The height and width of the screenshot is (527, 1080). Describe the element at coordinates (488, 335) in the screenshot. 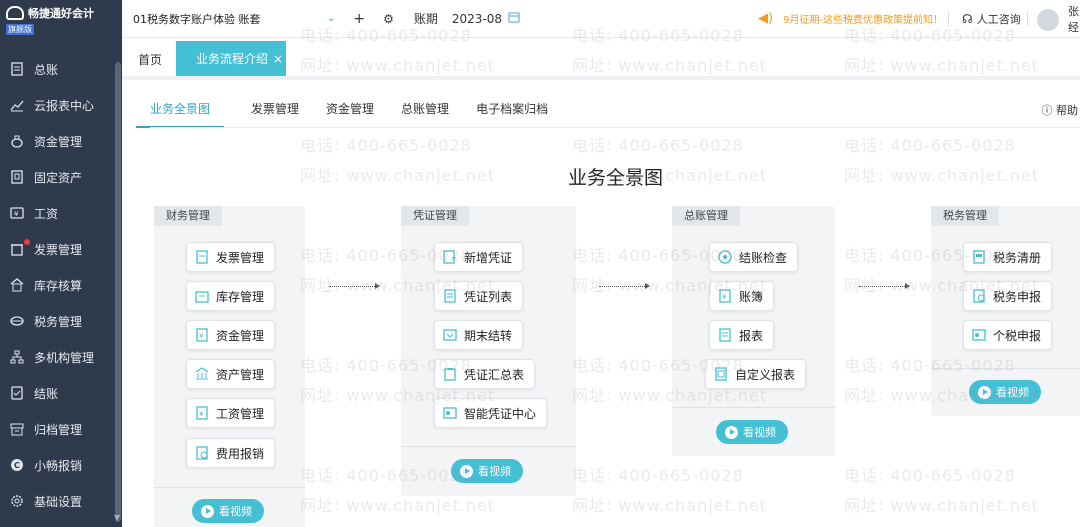

I see `button-label: 期末结转` at that location.